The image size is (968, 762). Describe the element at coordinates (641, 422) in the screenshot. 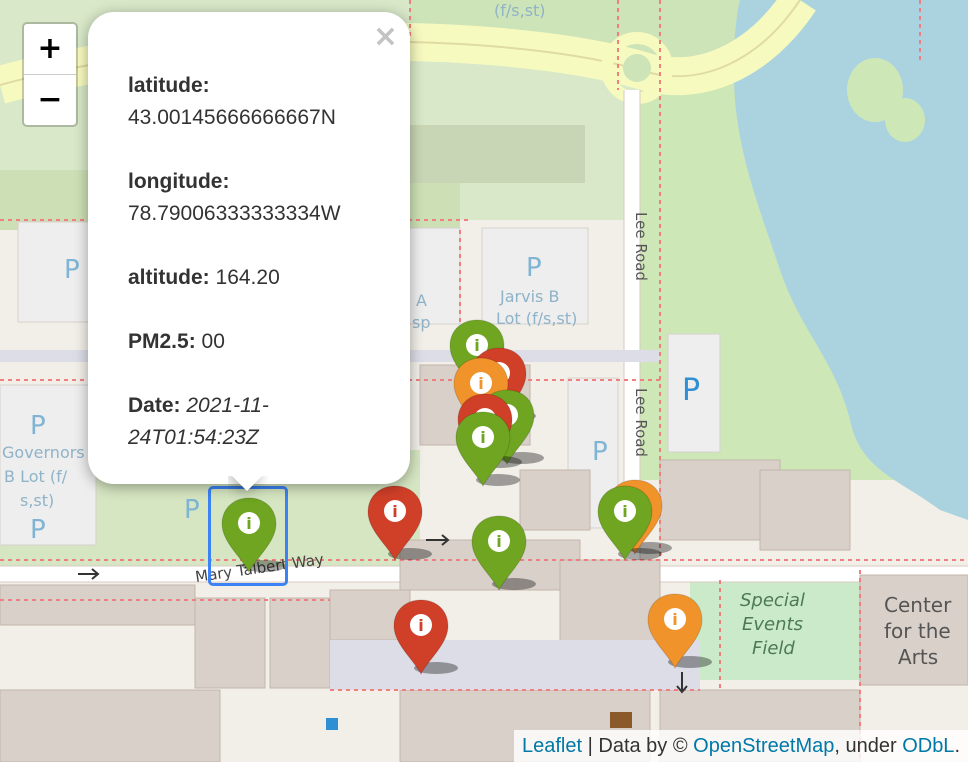

I see `map-label-lee-road-bottom: Lee Road` at that location.